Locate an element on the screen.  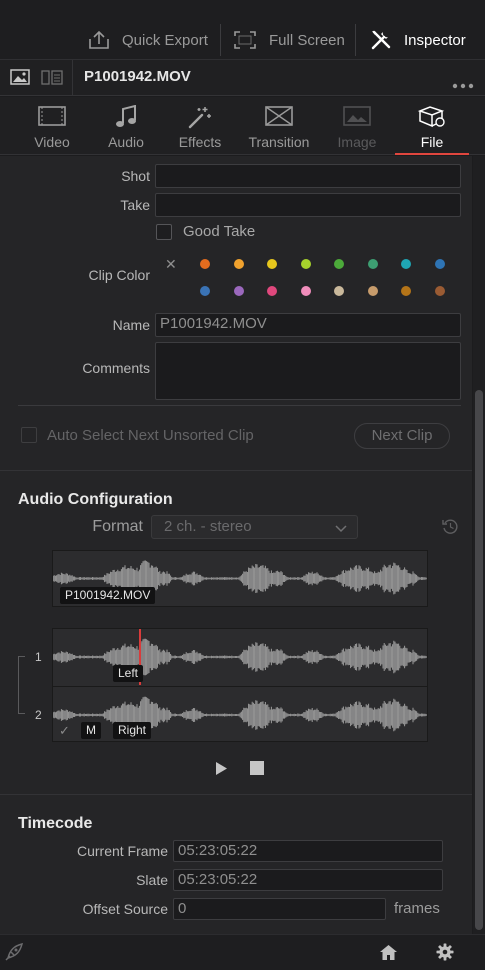
quick-export-button: Quick Export is located at coordinates (148, 40).